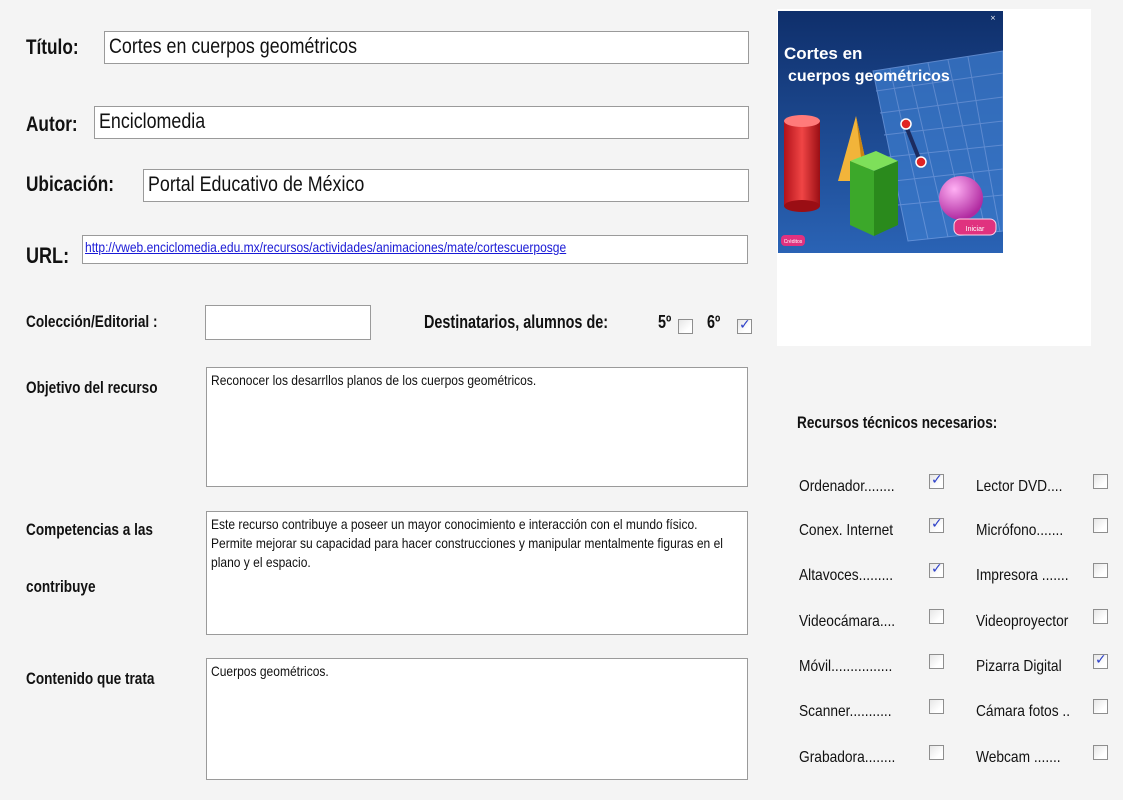 The width and height of the screenshot is (1123, 800). I want to click on ubicacion-label: Ubicación:, so click(70, 184).